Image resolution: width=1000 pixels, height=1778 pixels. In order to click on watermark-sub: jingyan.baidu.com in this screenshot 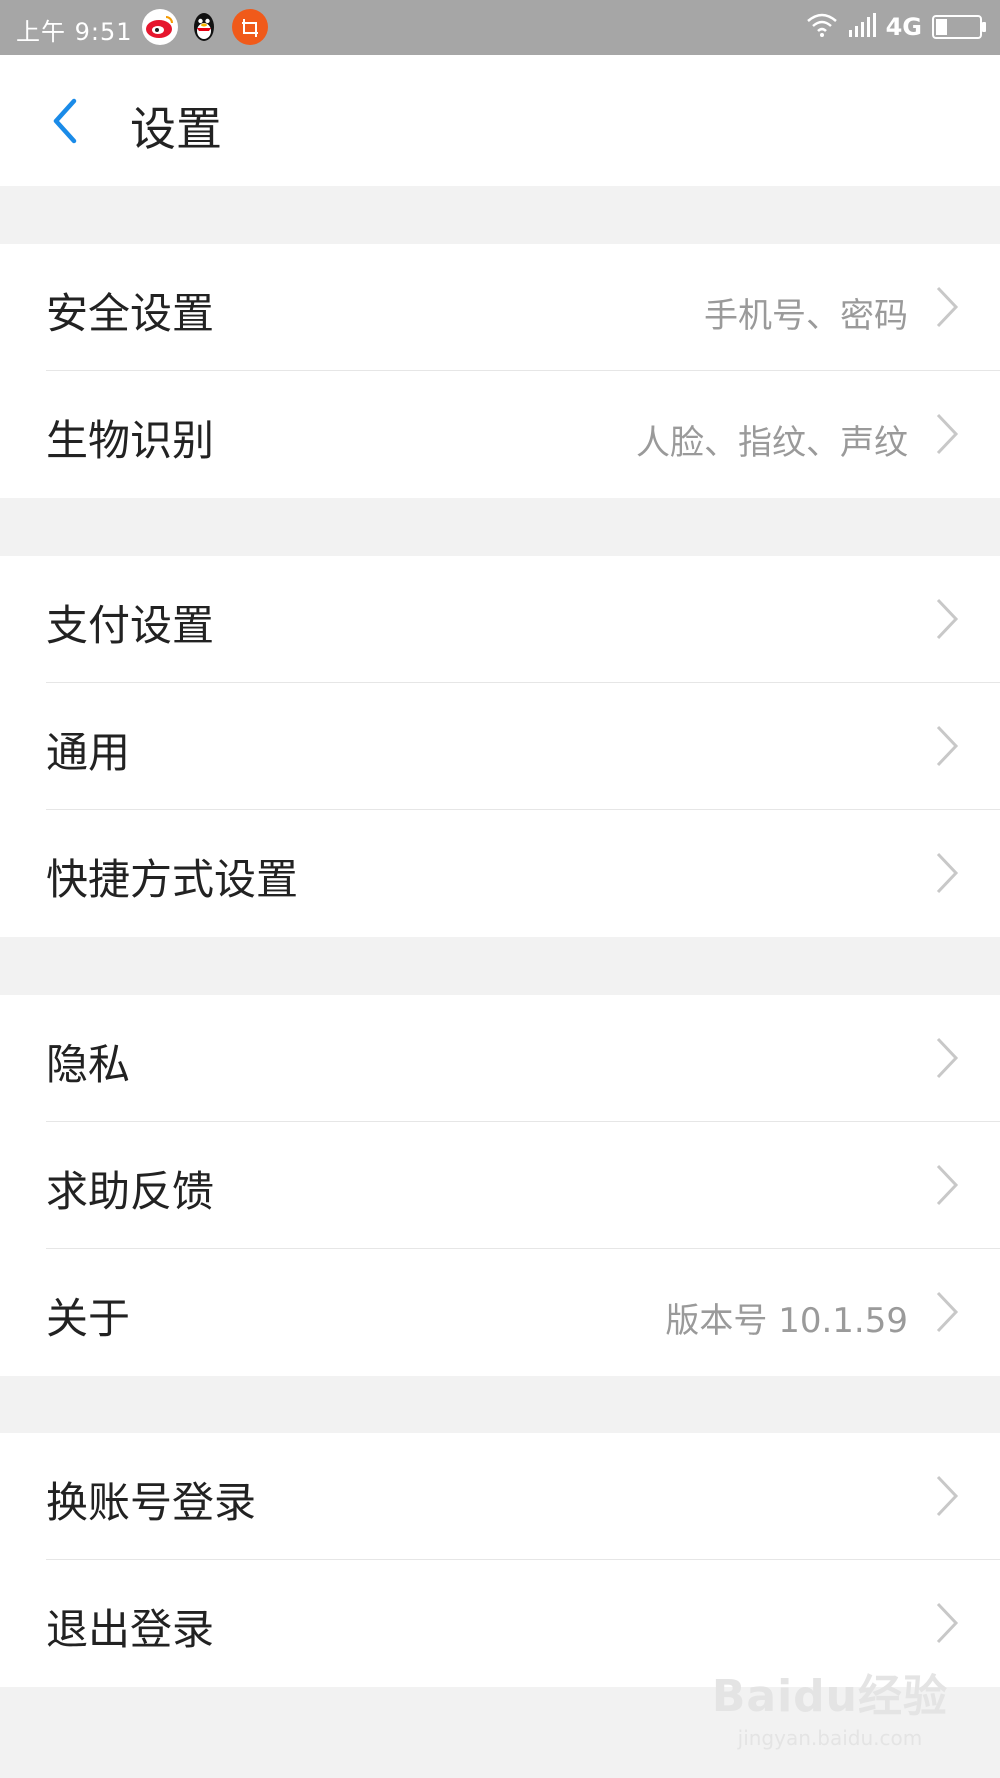, I will do `click(830, 1738)`.